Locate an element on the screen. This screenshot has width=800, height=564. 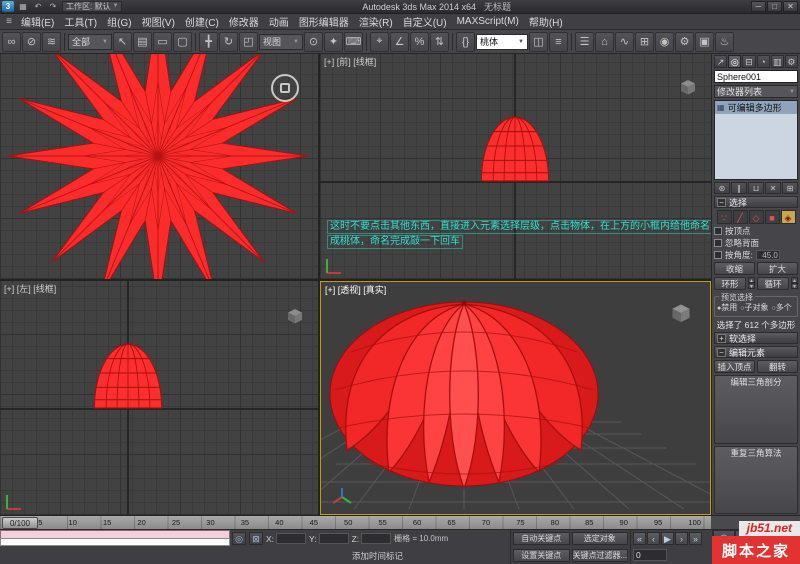
undo-icon: ↶ is located at coordinates (38, 6).